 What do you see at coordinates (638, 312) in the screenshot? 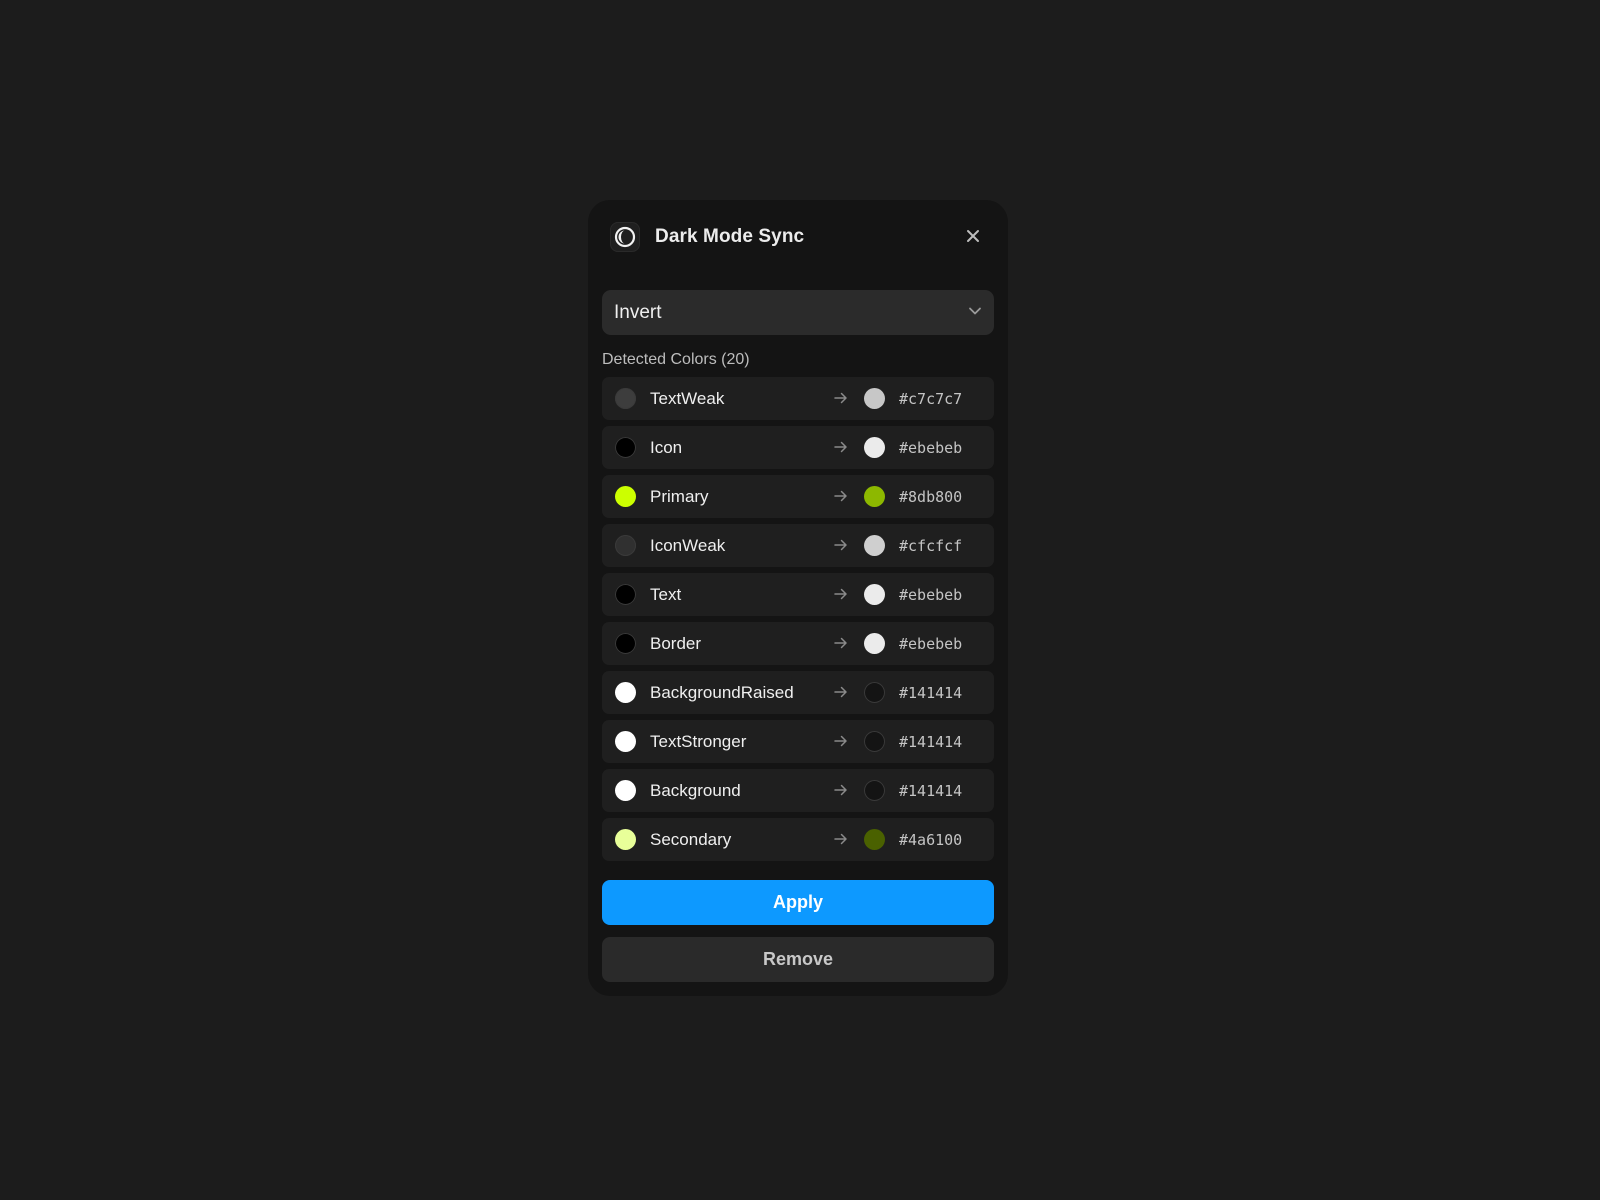
I see `mode-select-value: Invert` at bounding box center [638, 312].